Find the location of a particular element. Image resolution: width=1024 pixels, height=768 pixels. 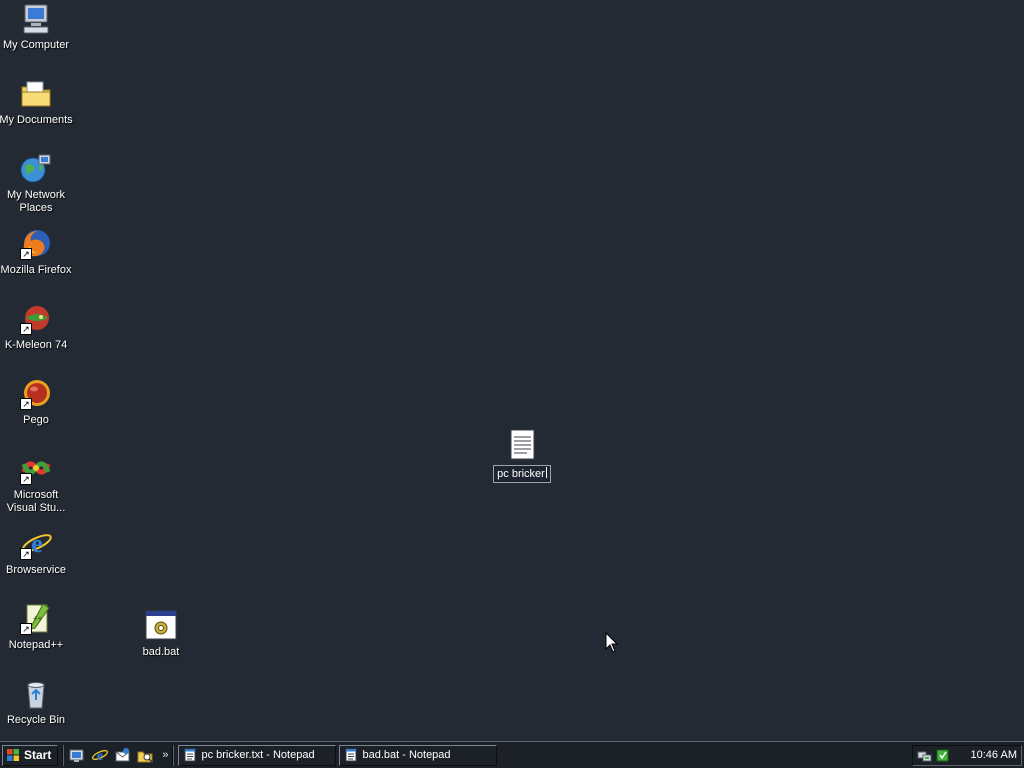

security-shield-icon is located at coordinates (942, 755).